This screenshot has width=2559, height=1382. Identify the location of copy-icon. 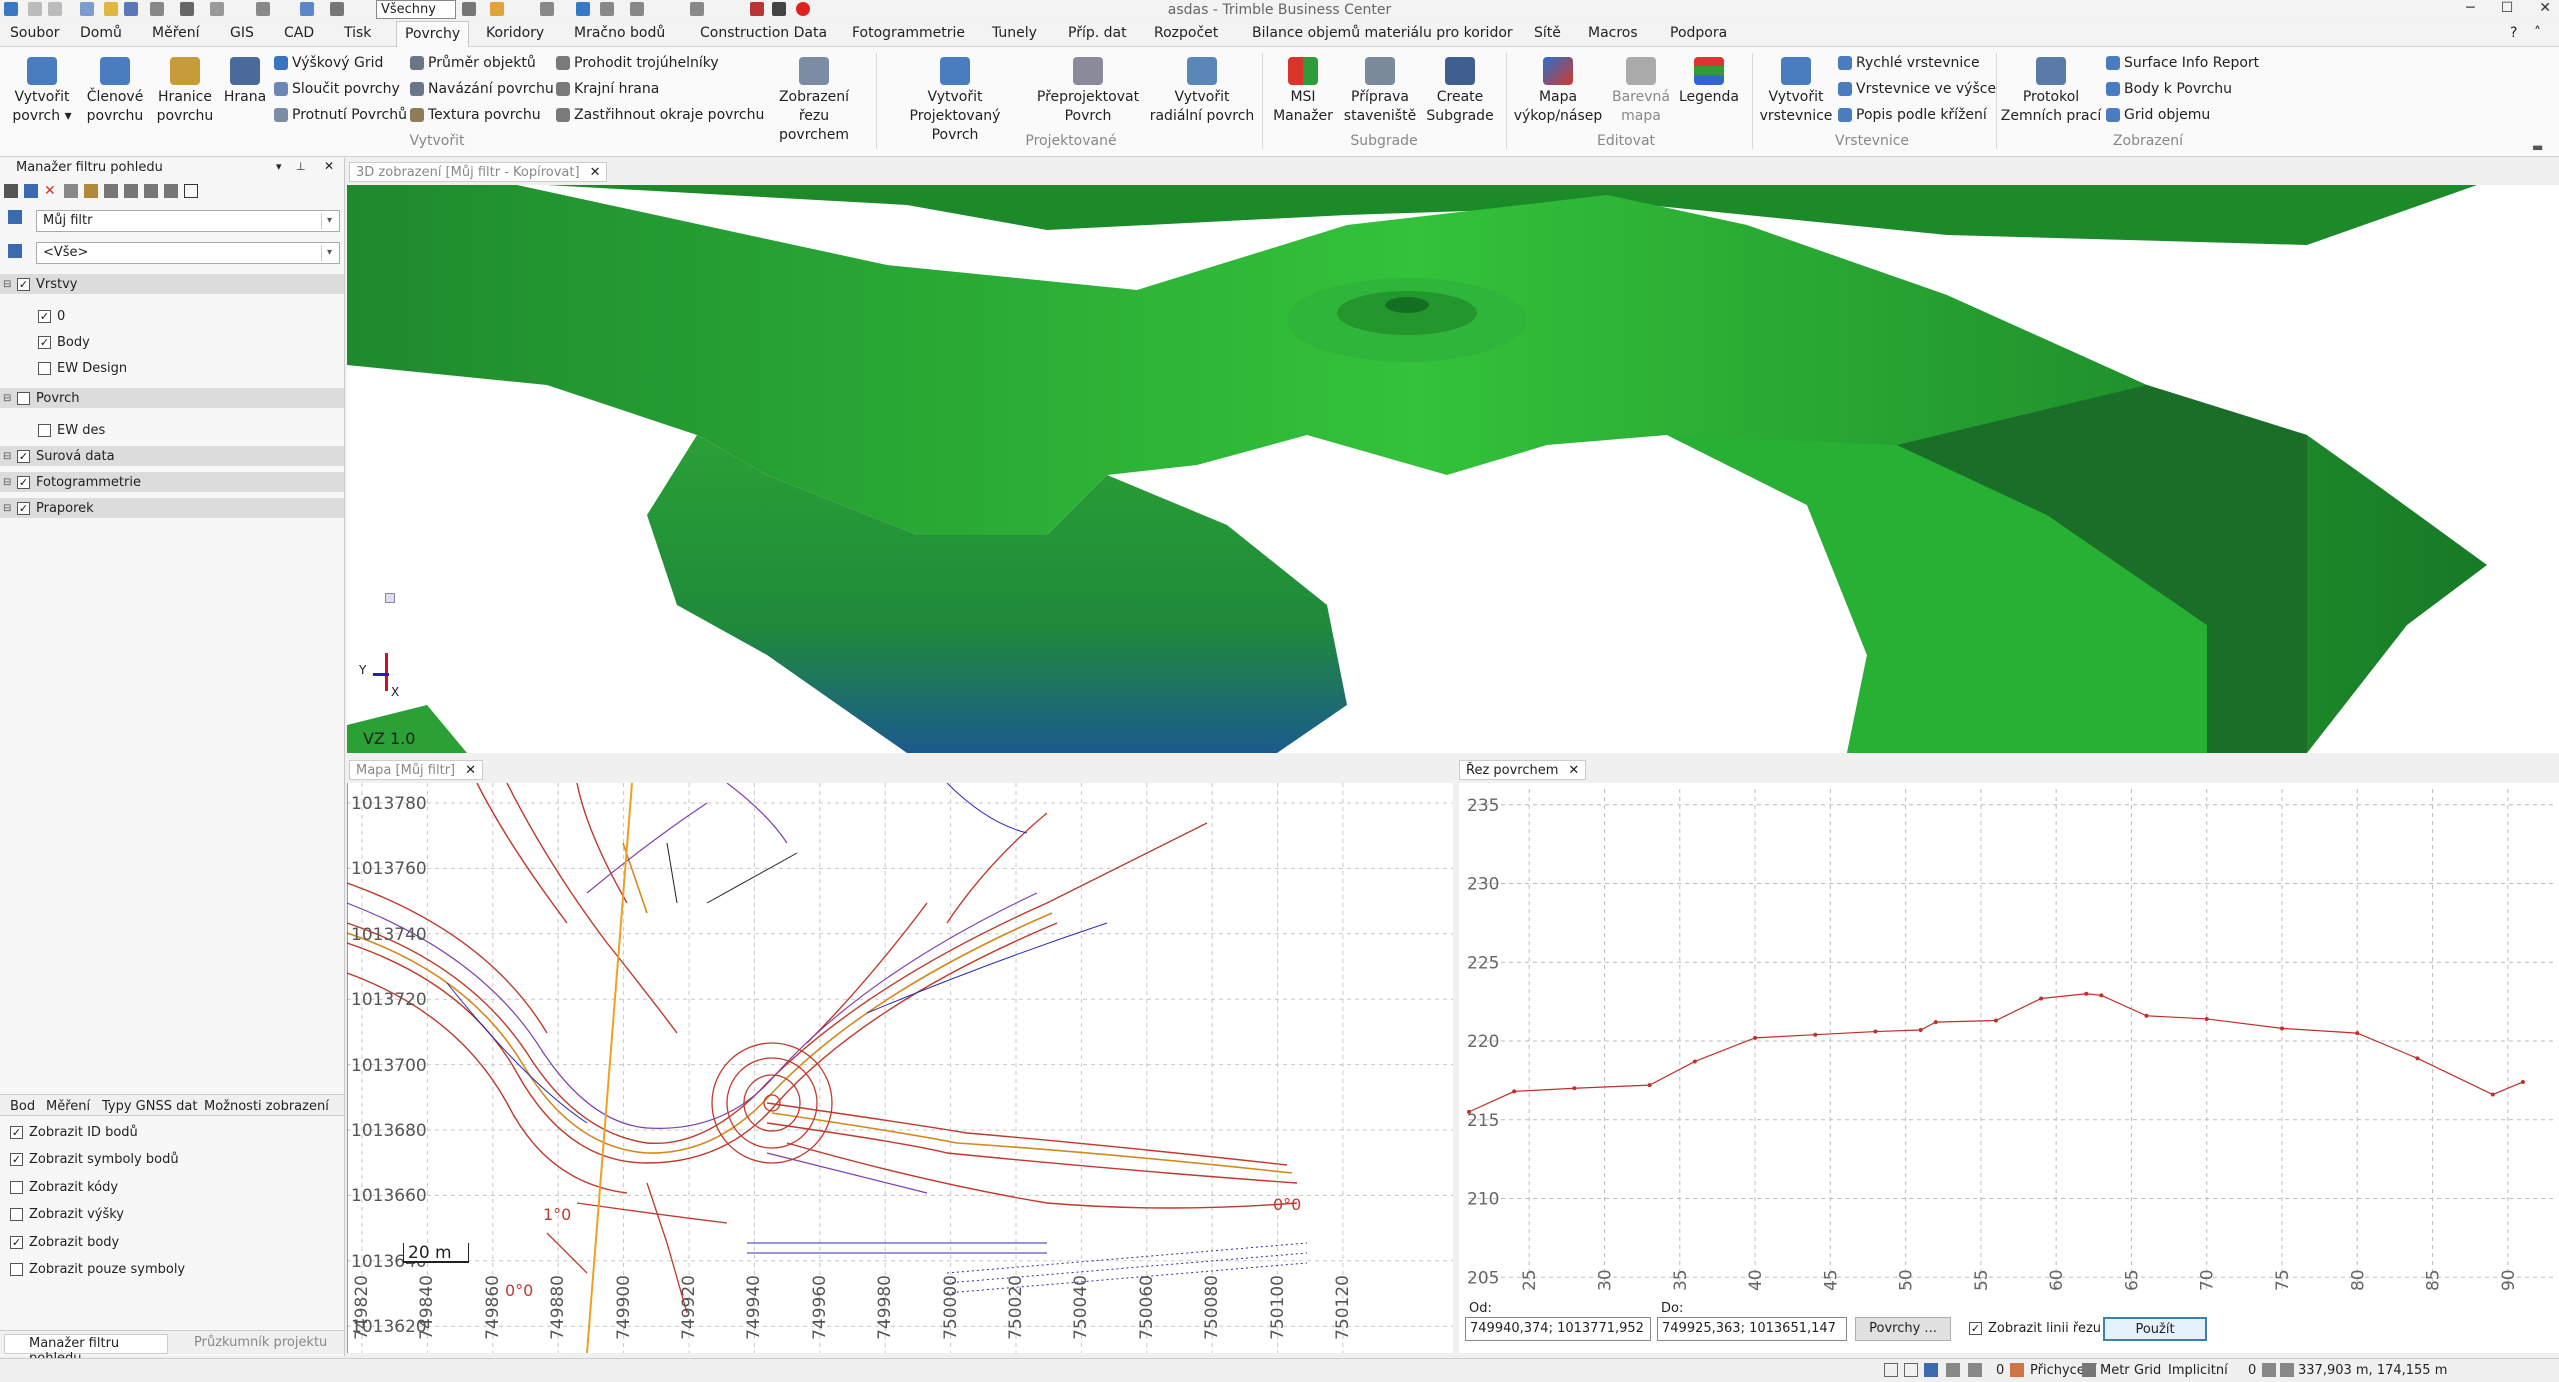
(71, 191).